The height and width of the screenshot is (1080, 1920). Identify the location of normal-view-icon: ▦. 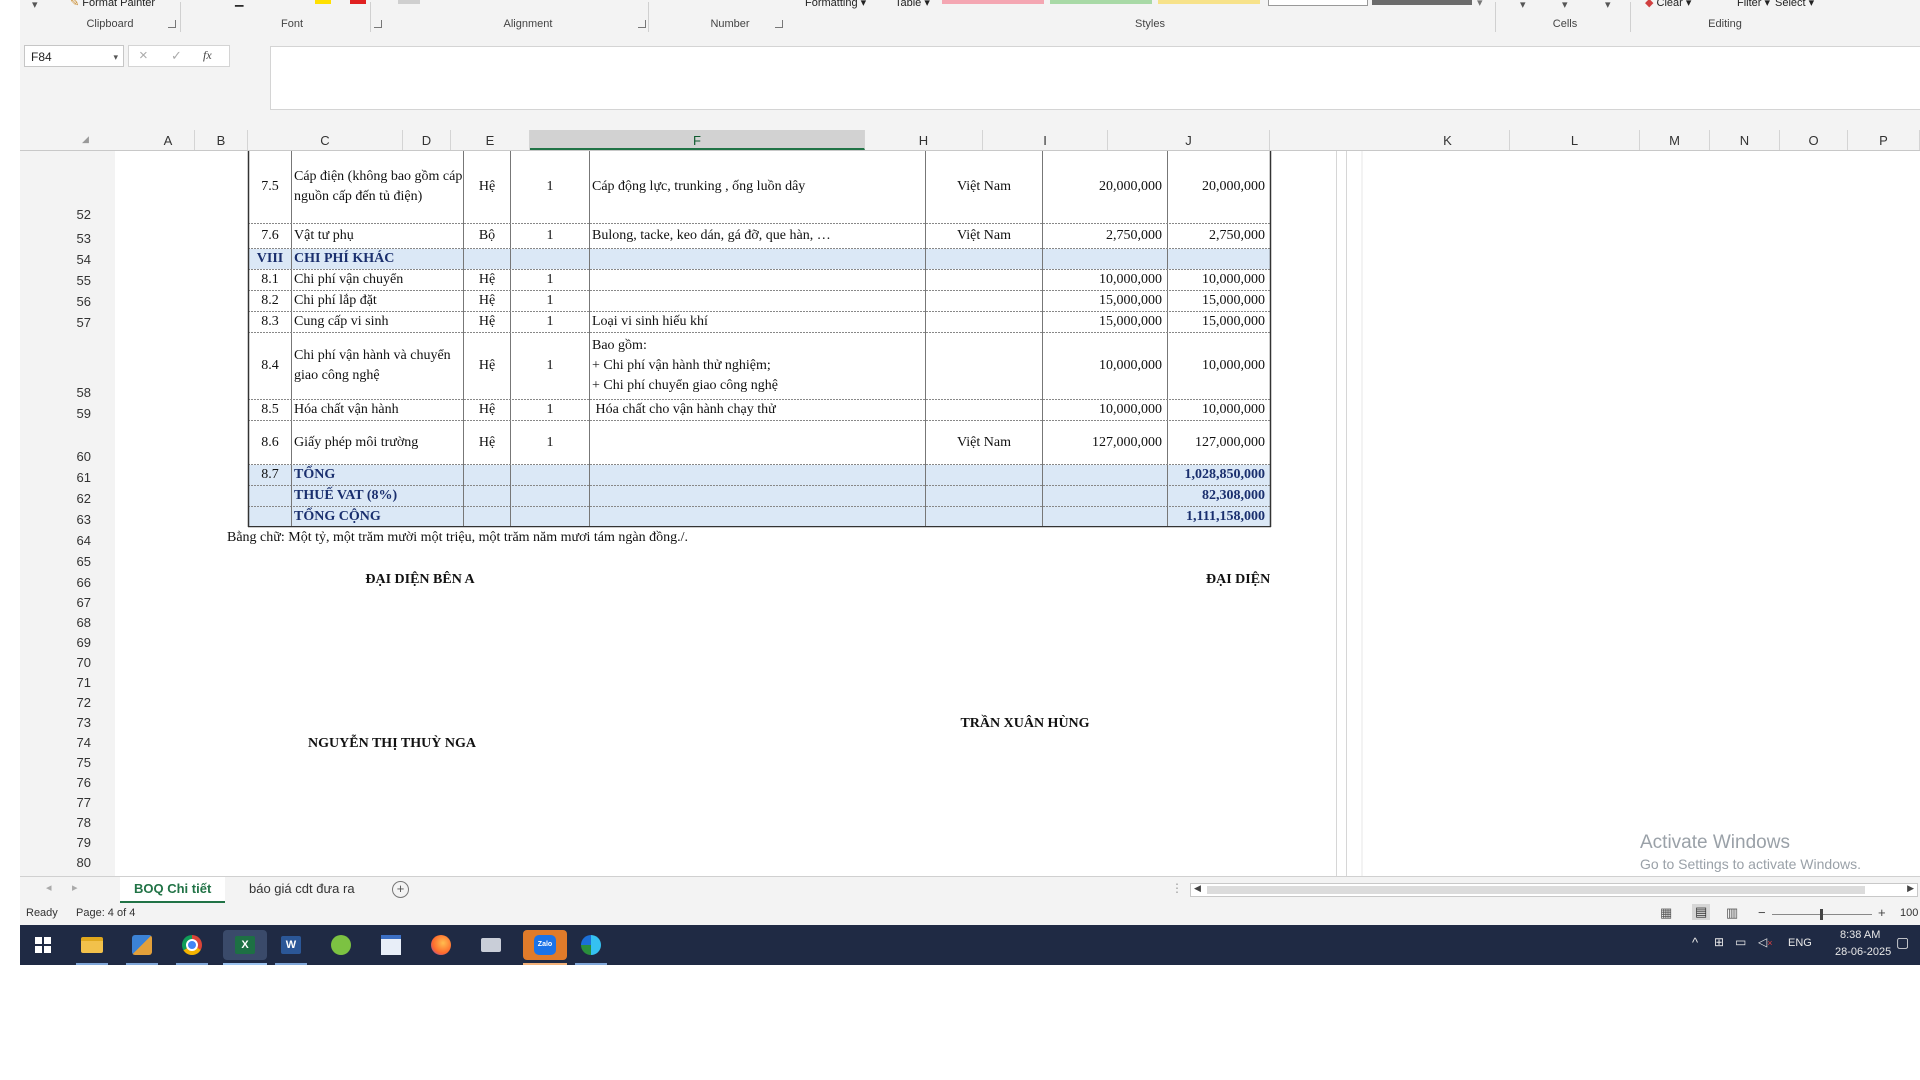
(1666, 913).